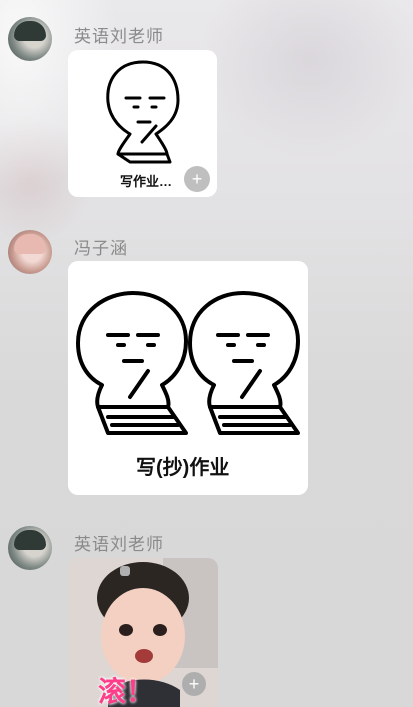 The image size is (413, 707). I want to click on sticker-bubble: 写作业… +, so click(142, 123).